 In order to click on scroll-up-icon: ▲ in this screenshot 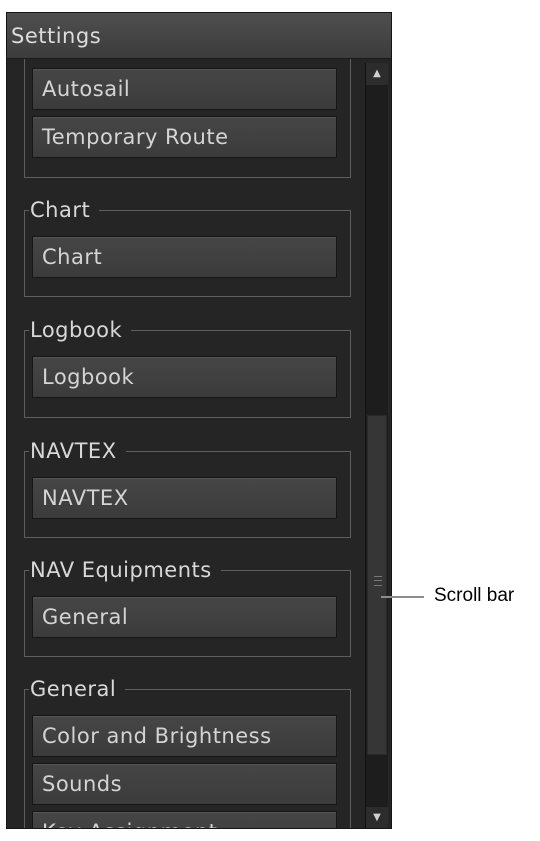, I will do `click(377, 74)`.